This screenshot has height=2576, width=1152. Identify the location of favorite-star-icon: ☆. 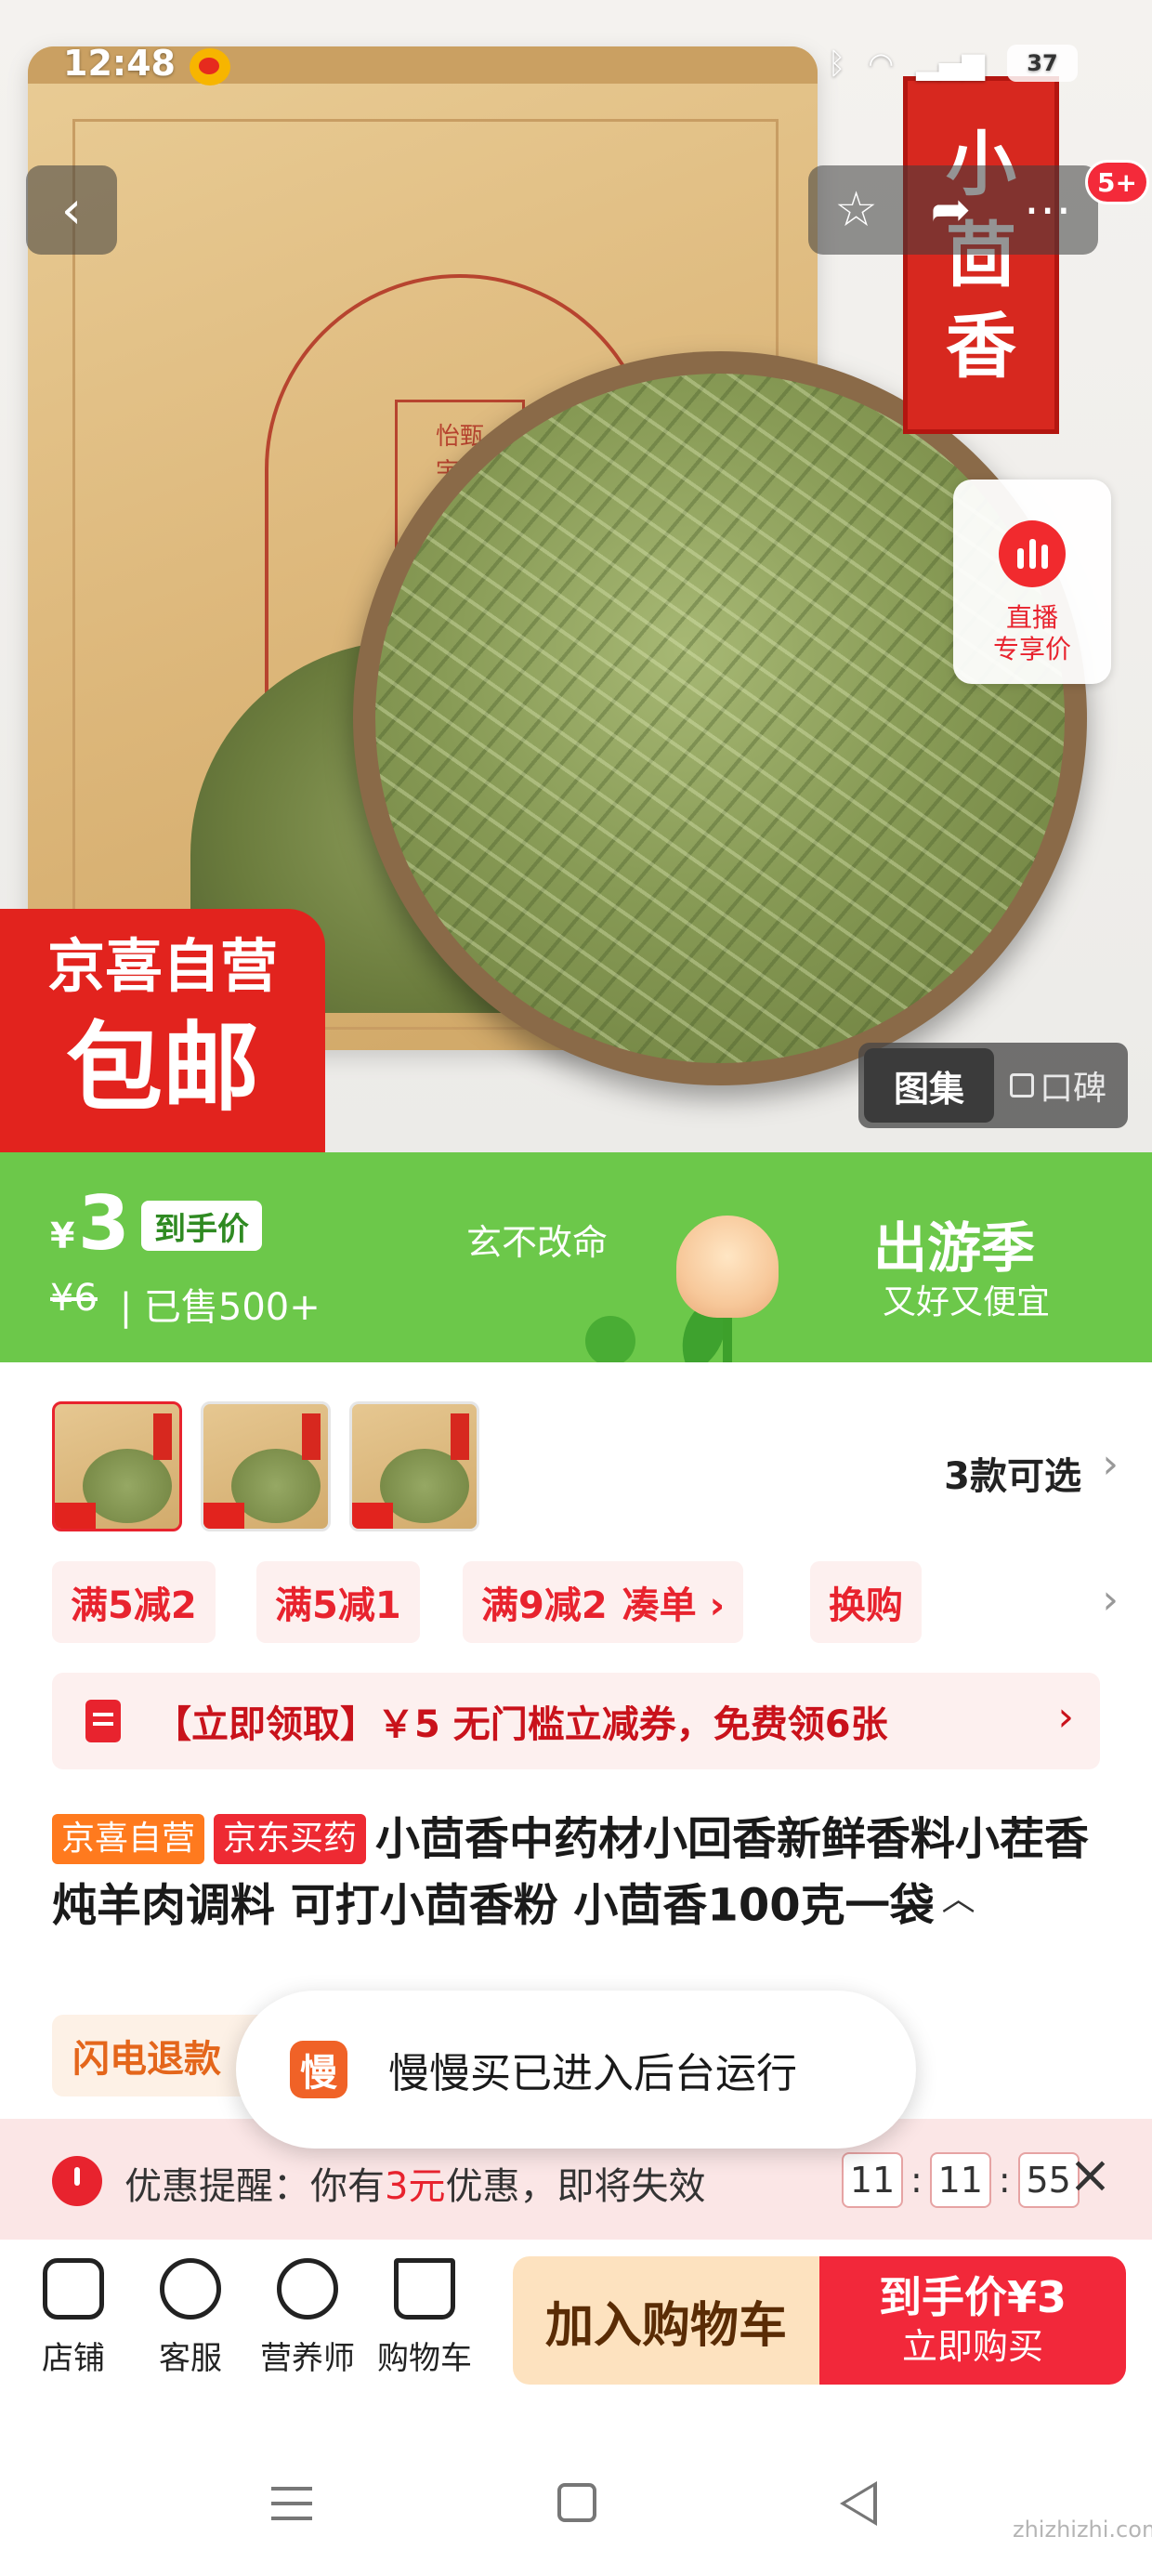
(856, 210).